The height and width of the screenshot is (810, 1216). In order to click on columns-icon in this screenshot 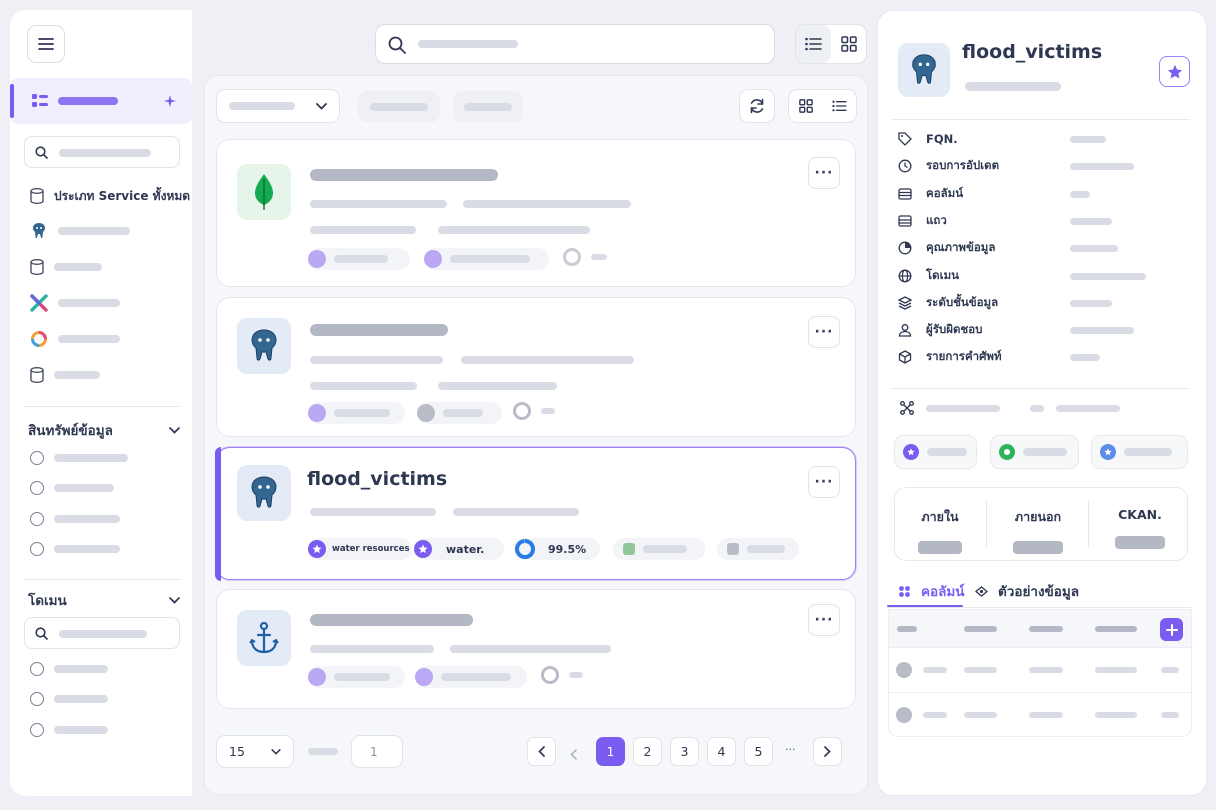, I will do `click(904, 591)`.